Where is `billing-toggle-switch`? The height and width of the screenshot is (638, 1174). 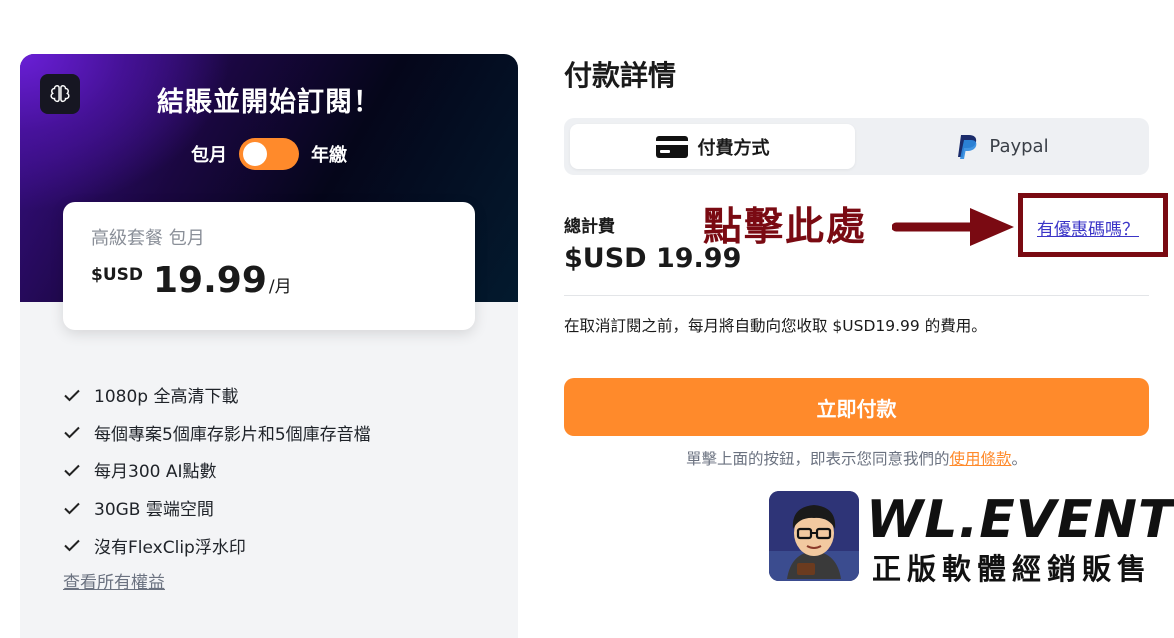
billing-toggle-switch is located at coordinates (269, 154).